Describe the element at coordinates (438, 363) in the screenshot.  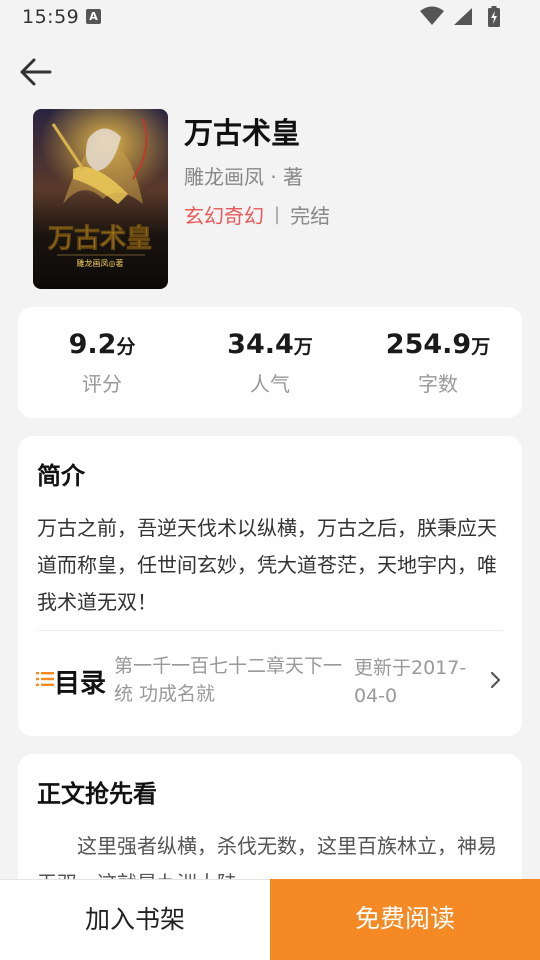
I see `stat-word-count: 254.9万 字数` at that location.